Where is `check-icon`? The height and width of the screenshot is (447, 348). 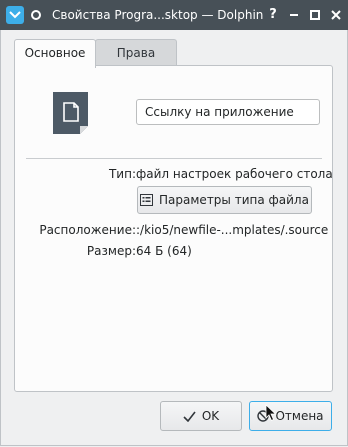
check-icon is located at coordinates (189, 416).